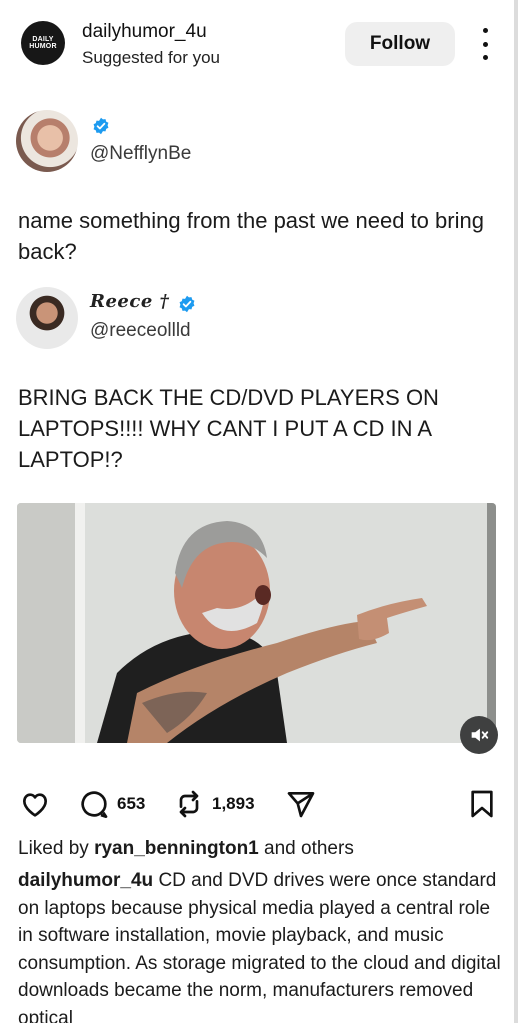 Image resolution: width=518 pixels, height=1023 pixels. I want to click on tweet1-handle: @NefflynBe, so click(141, 153).